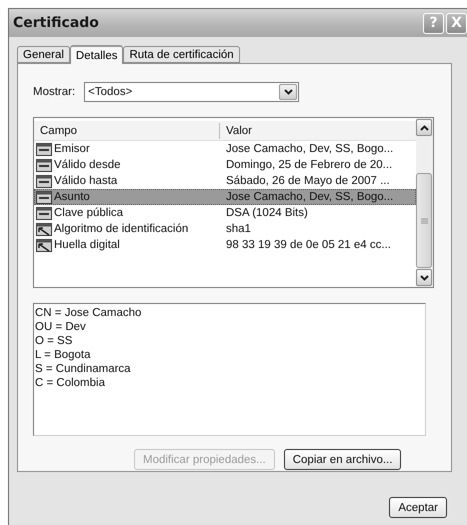  Describe the element at coordinates (238, 229) in the screenshot. I see `field-value: sha1` at that location.